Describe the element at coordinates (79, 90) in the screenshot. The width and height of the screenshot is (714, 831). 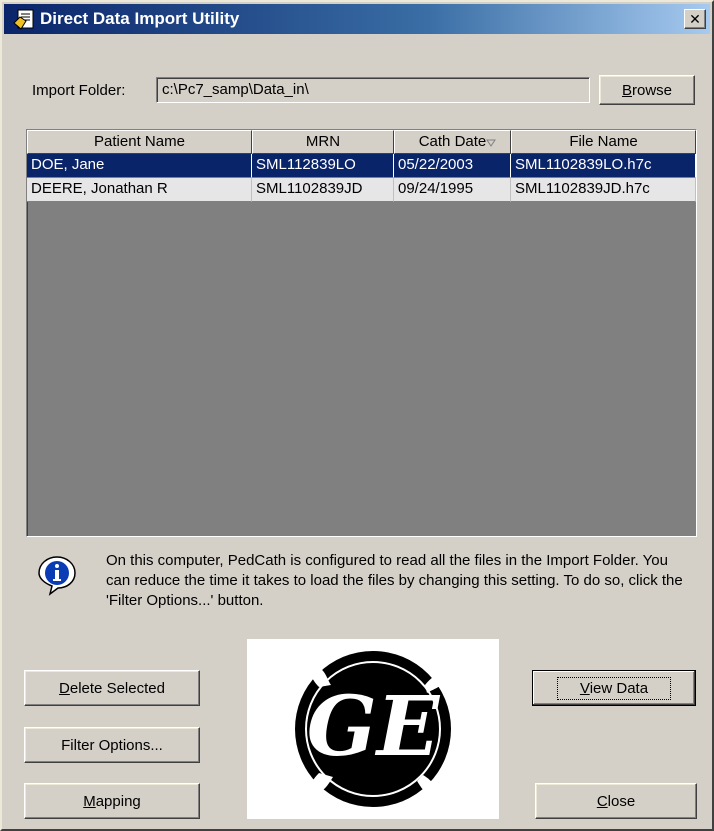
I see `import-folder-label: Import Folder:` at that location.